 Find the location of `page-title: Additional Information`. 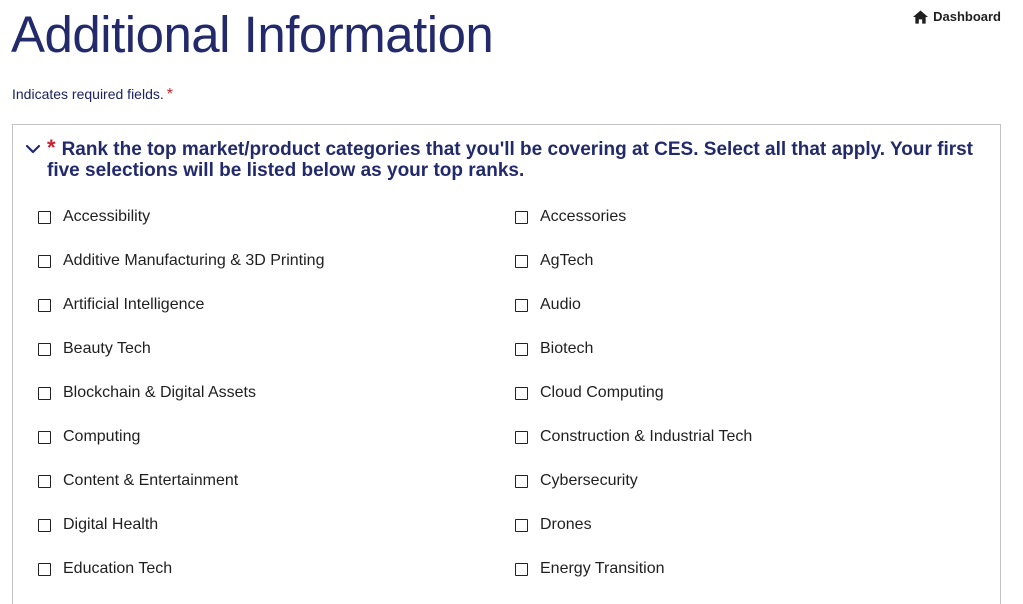

page-title: Additional Information is located at coordinates (252, 34).